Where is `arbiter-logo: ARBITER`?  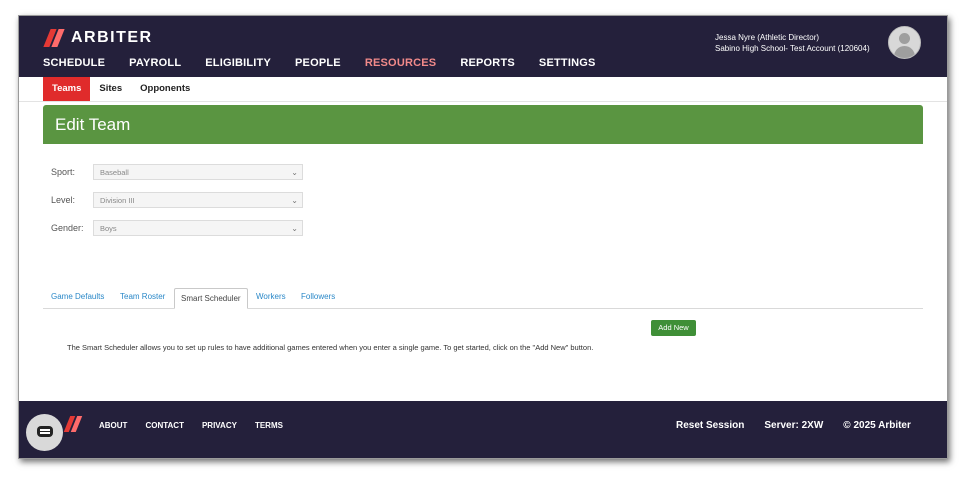 arbiter-logo: ARBITER is located at coordinates (98, 38).